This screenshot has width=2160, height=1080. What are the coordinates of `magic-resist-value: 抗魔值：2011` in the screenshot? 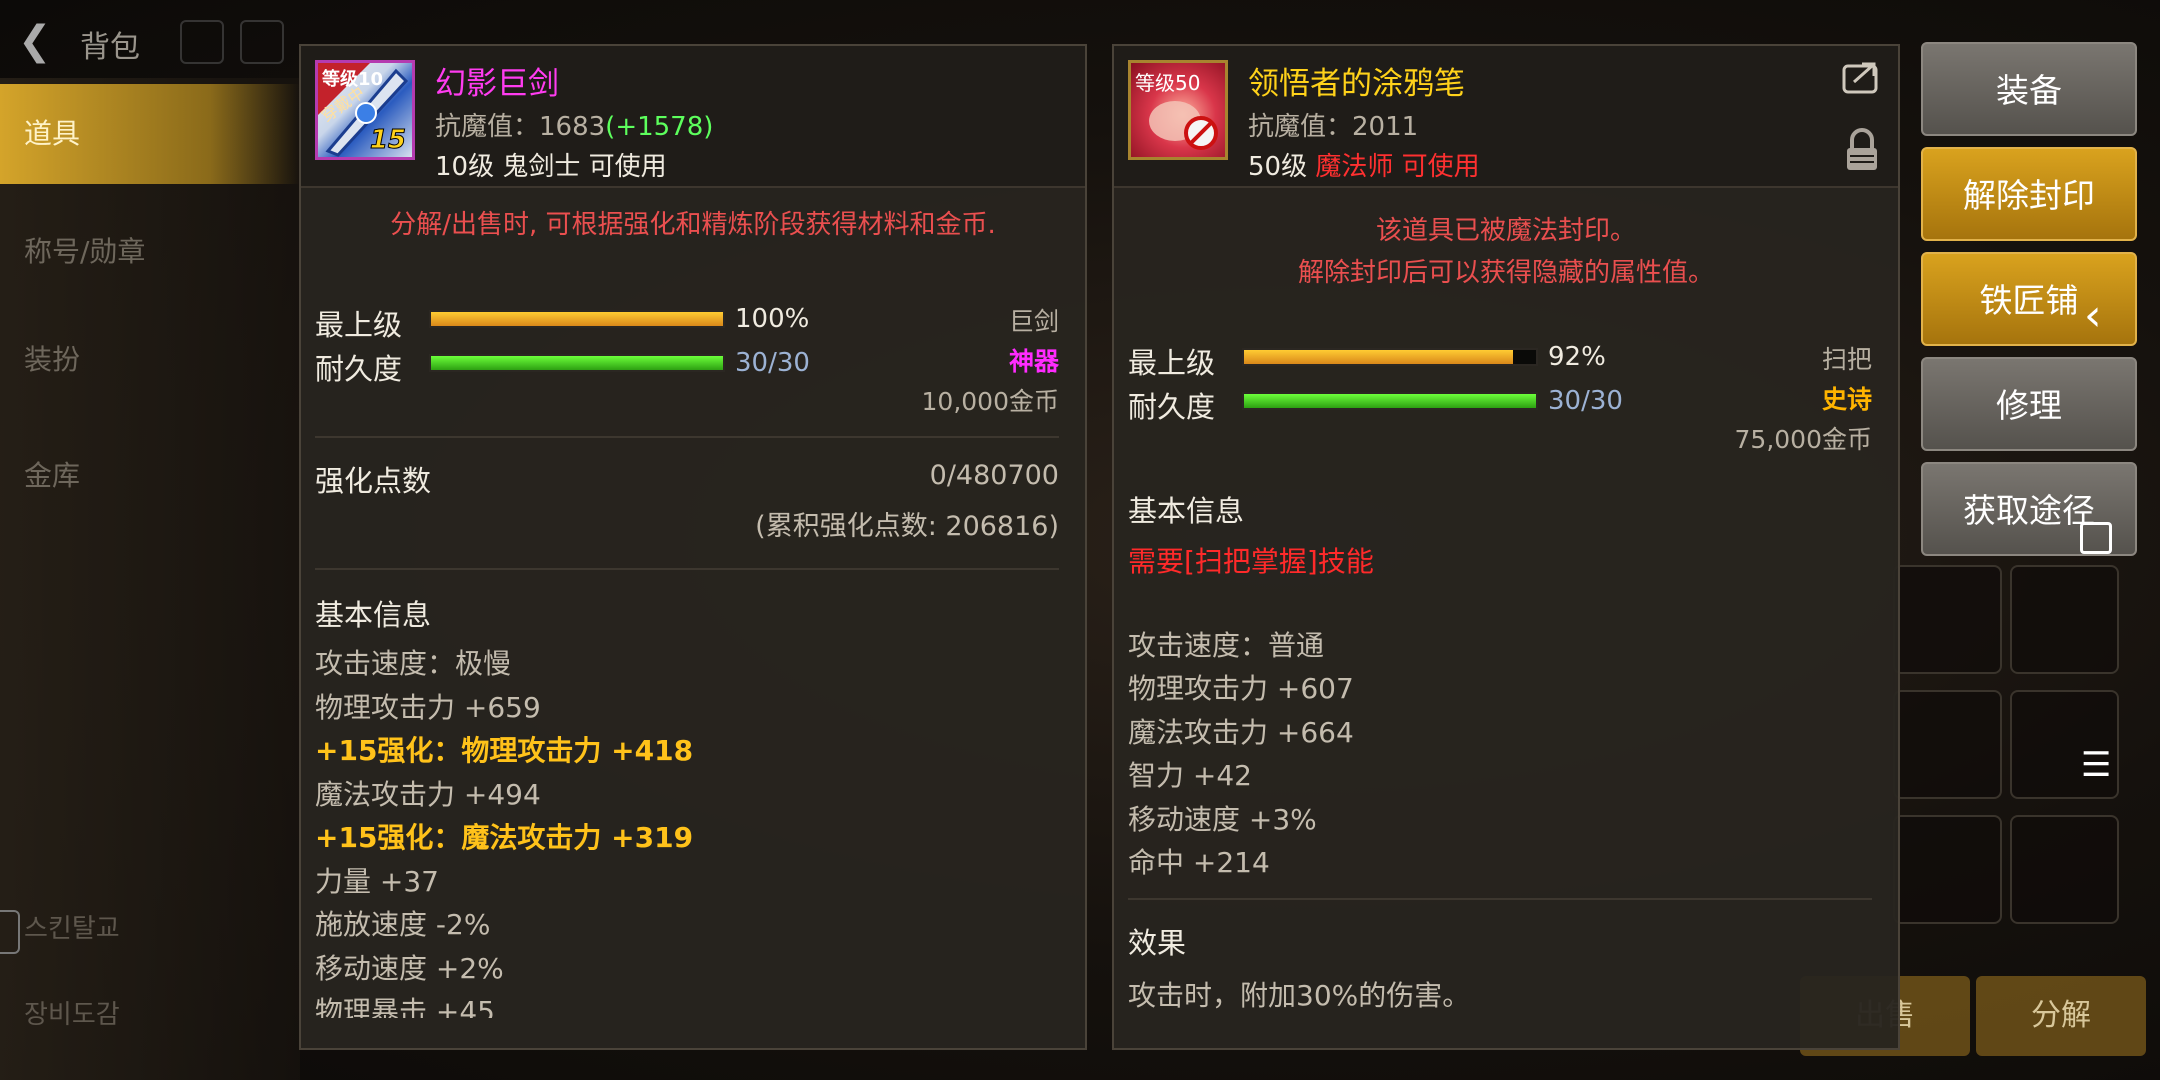 It's located at (1333, 127).